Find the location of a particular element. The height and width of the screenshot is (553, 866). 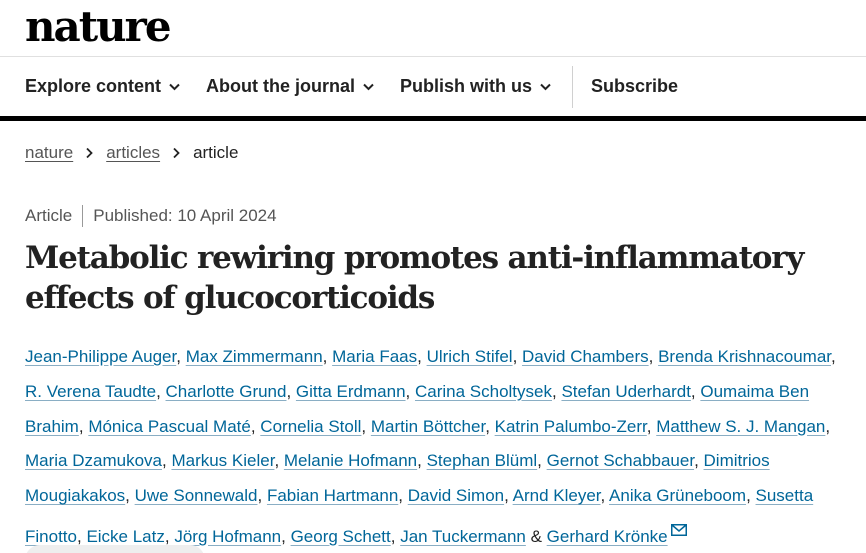

author-link: Martin Böttcher is located at coordinates (428, 426).